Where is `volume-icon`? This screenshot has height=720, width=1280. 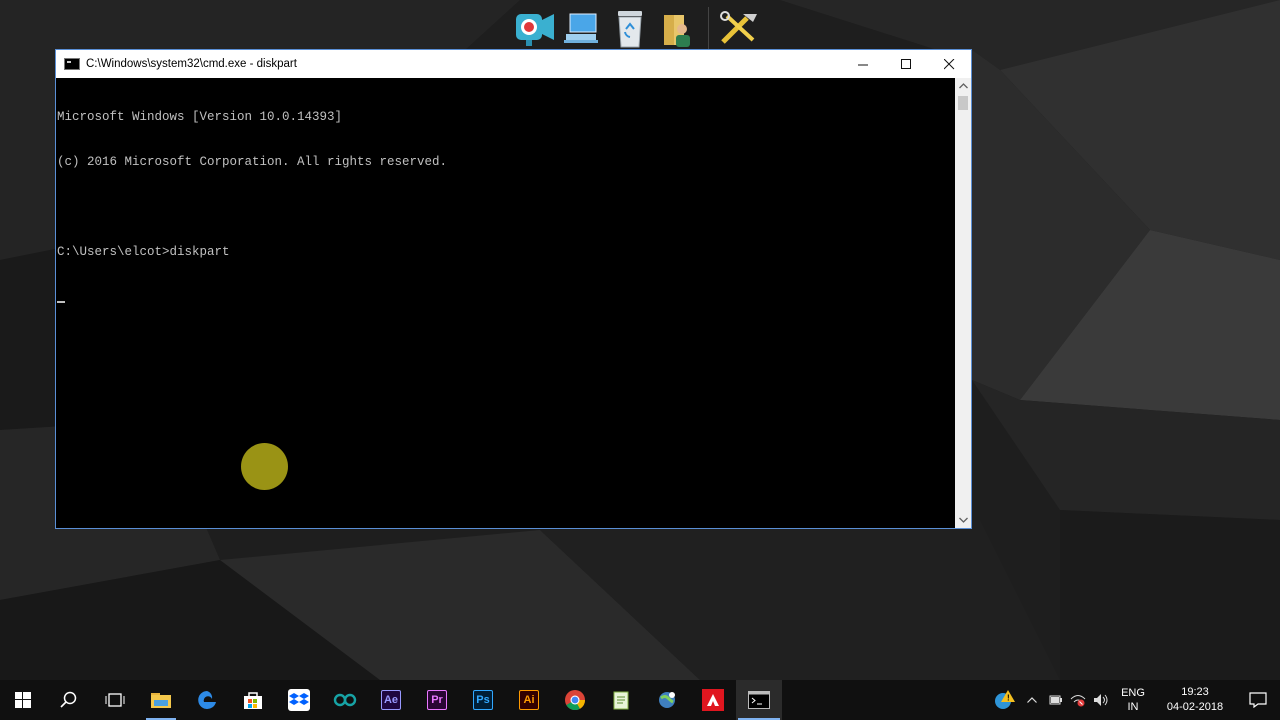 volume-icon is located at coordinates (1100, 700).